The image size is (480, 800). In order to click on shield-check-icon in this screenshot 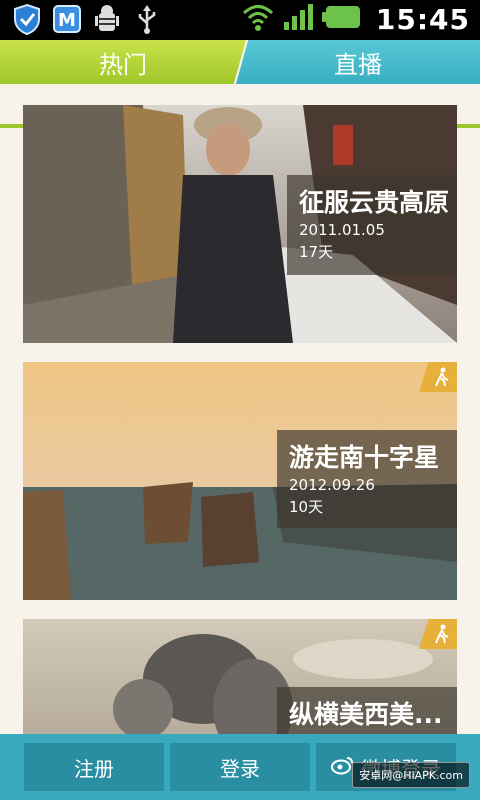, I will do `click(27, 19)`.